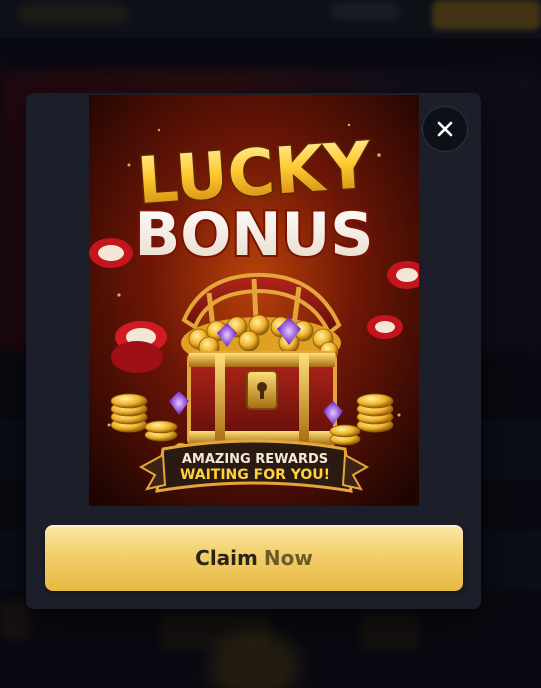  I want to click on claim-button-label-word2: Now, so click(288, 558).